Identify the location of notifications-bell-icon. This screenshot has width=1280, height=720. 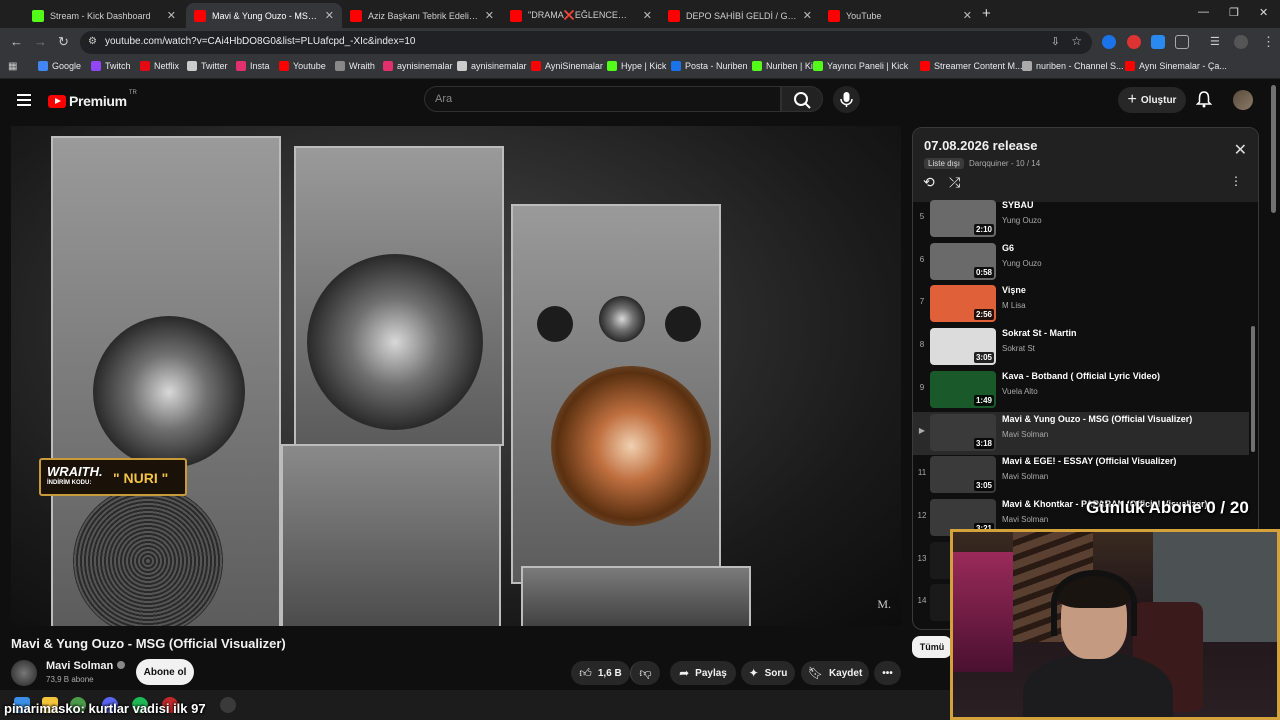
(1204, 99).